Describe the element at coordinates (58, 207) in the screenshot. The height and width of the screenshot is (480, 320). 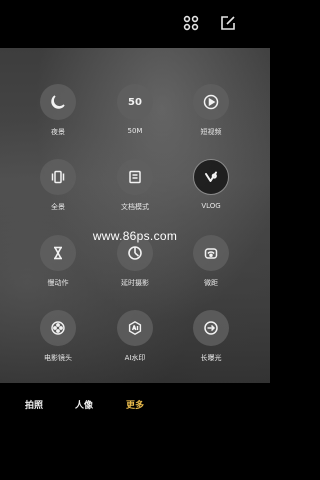
I see `mode-label: 全景` at that location.